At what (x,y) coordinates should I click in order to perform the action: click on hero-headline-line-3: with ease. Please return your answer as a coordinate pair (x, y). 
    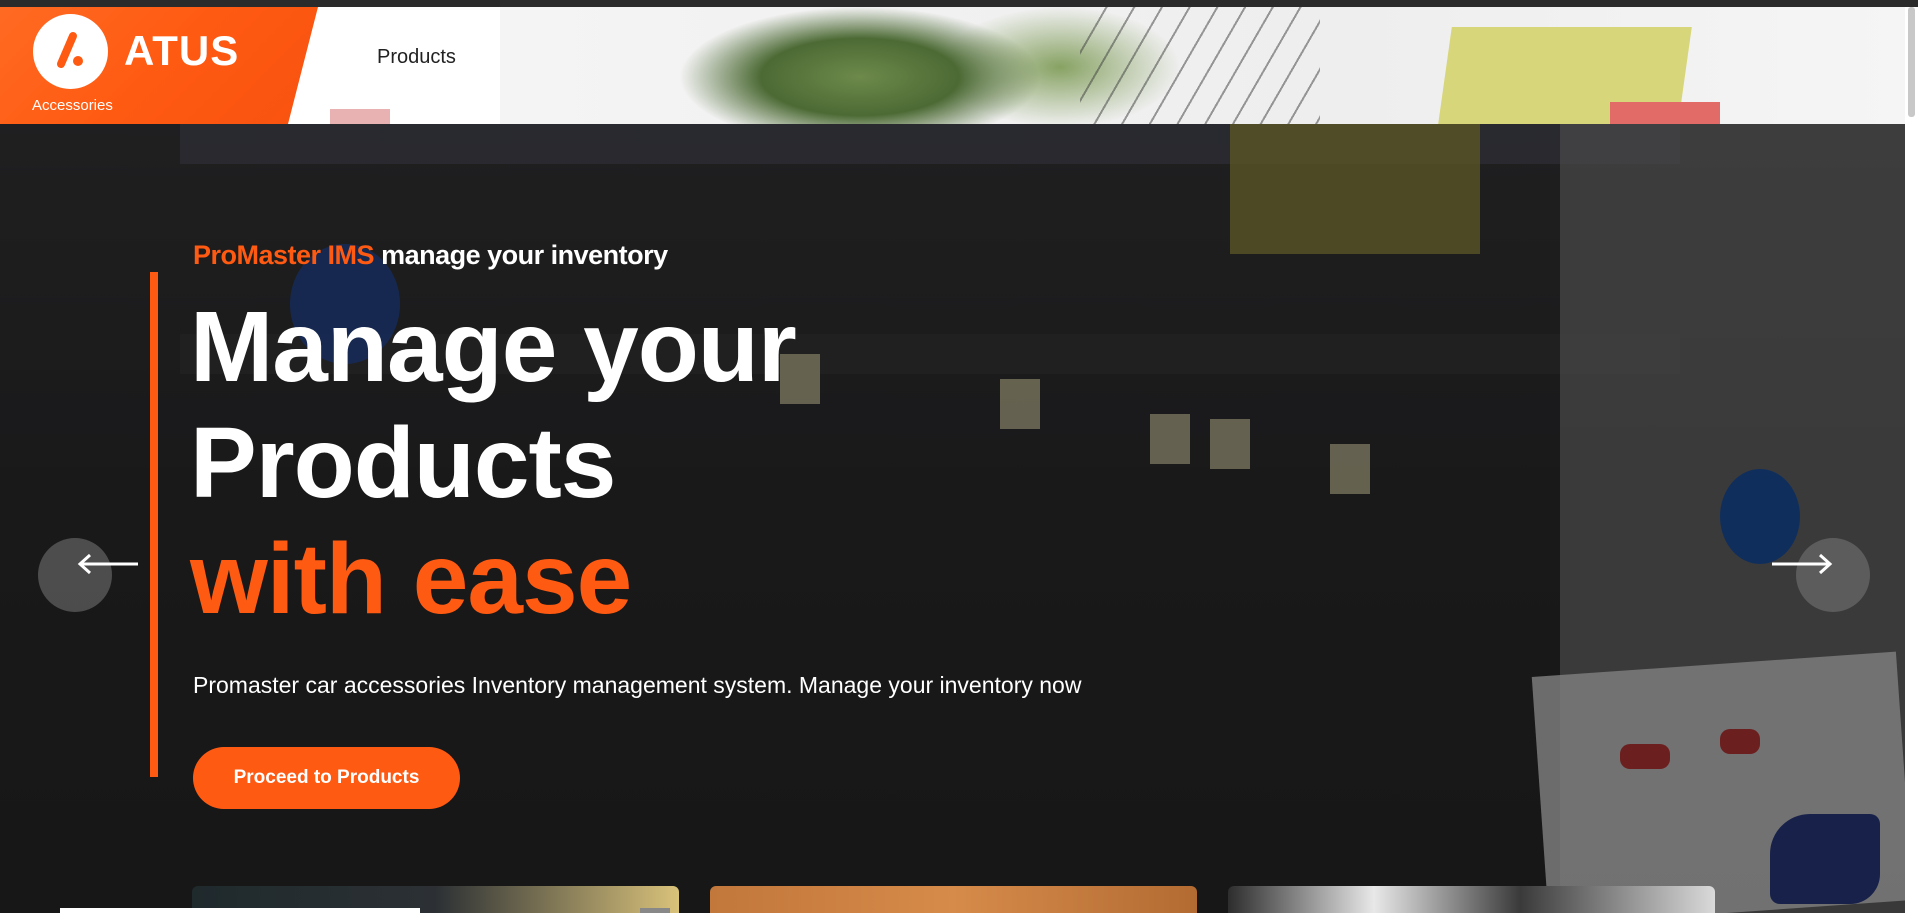
    Looking at the image, I should click on (411, 579).